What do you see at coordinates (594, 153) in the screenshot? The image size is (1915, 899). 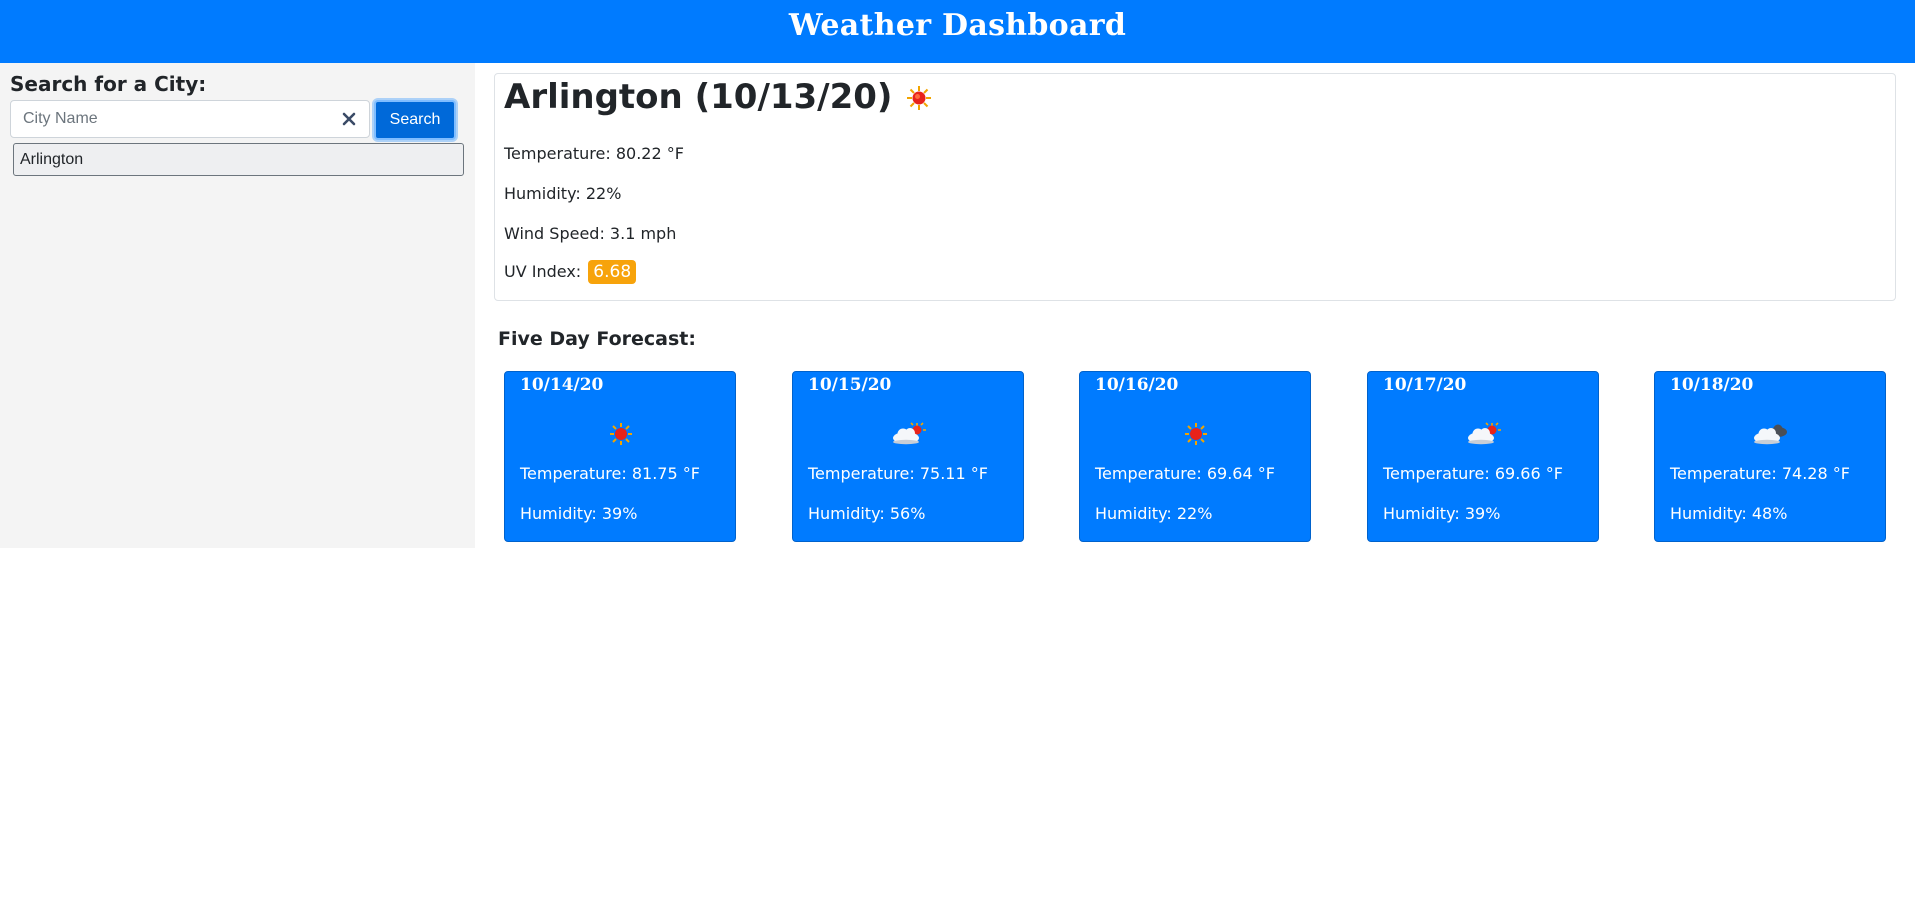 I see `current-temperature: Temperature: 80.22 °F` at bounding box center [594, 153].